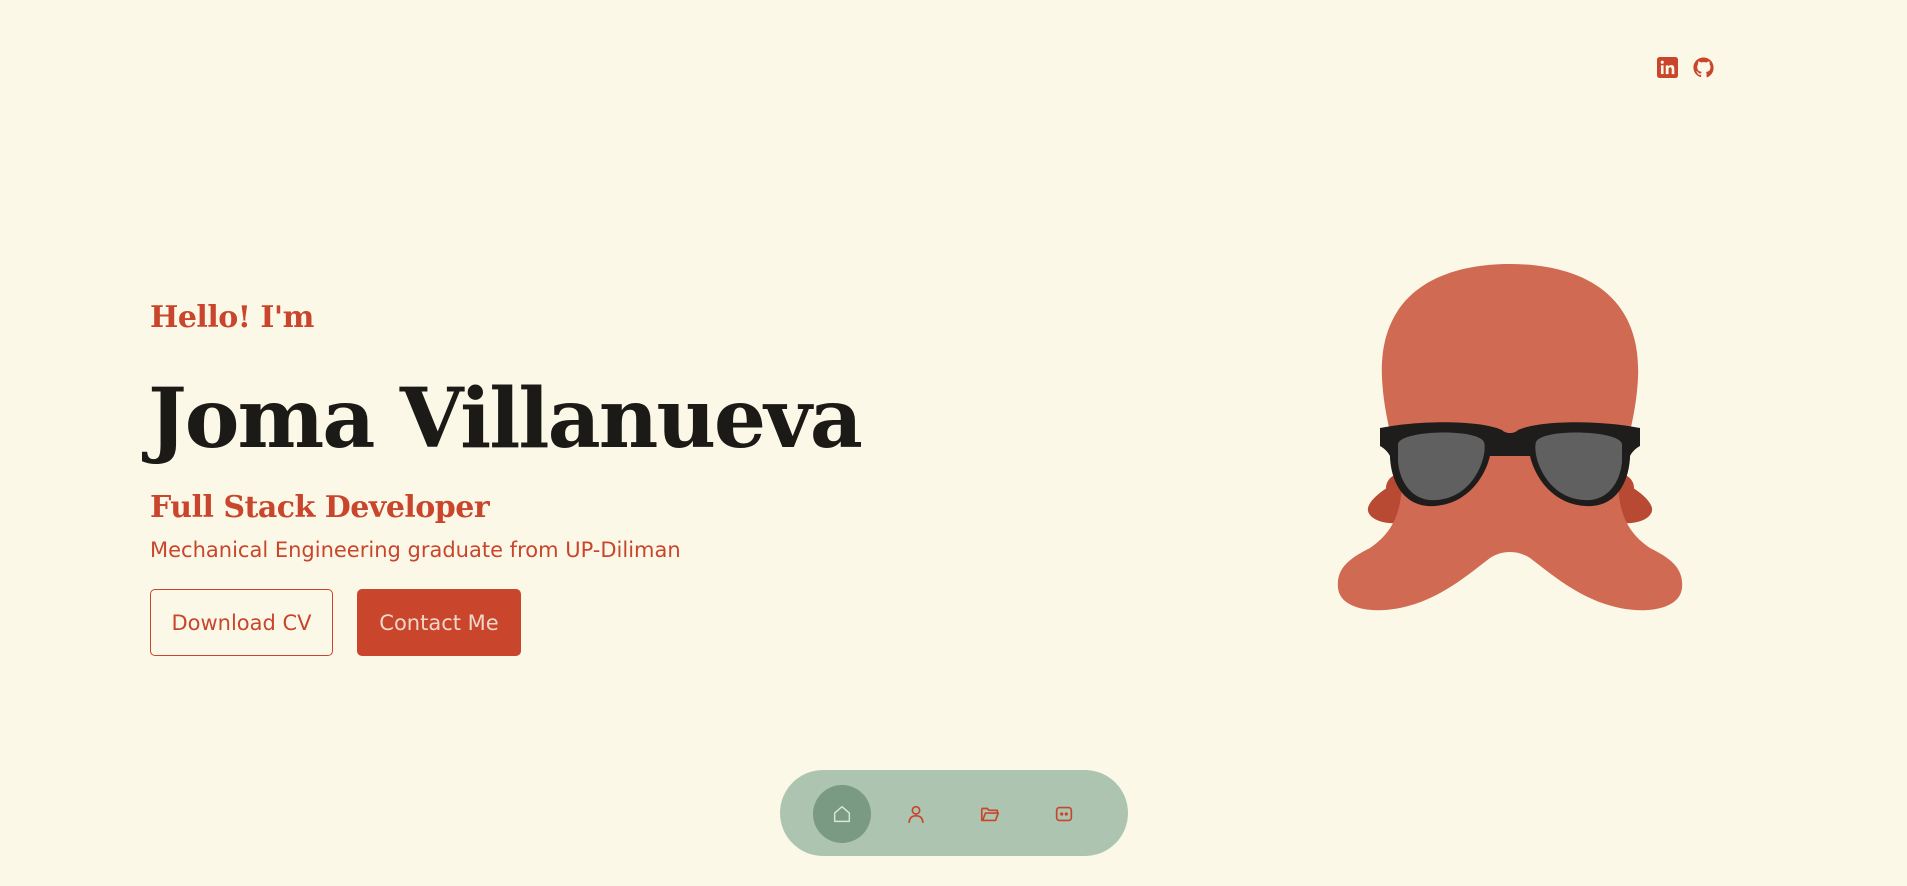 The height and width of the screenshot is (886, 1907). I want to click on dock-projects-button, so click(990, 814).